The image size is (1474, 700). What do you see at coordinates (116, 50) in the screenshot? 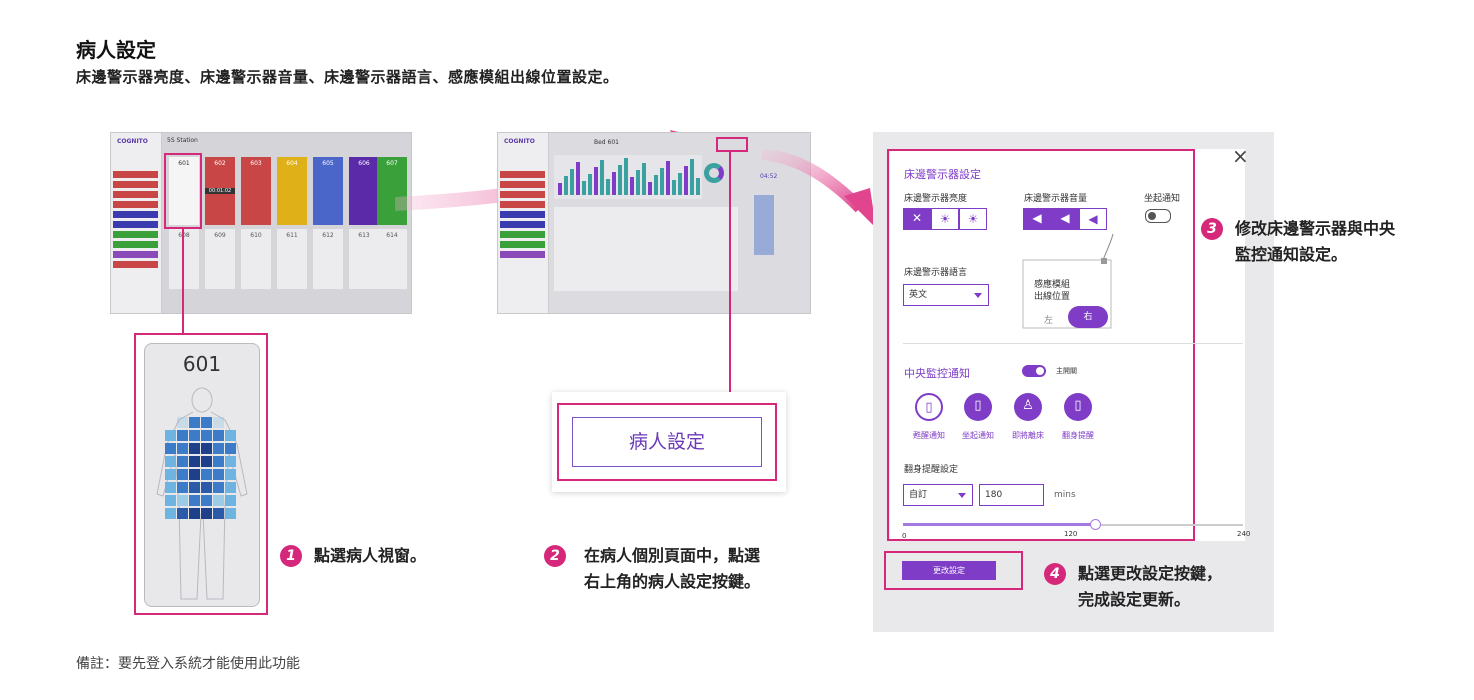
I see `page-title: 病人設定` at bounding box center [116, 50].